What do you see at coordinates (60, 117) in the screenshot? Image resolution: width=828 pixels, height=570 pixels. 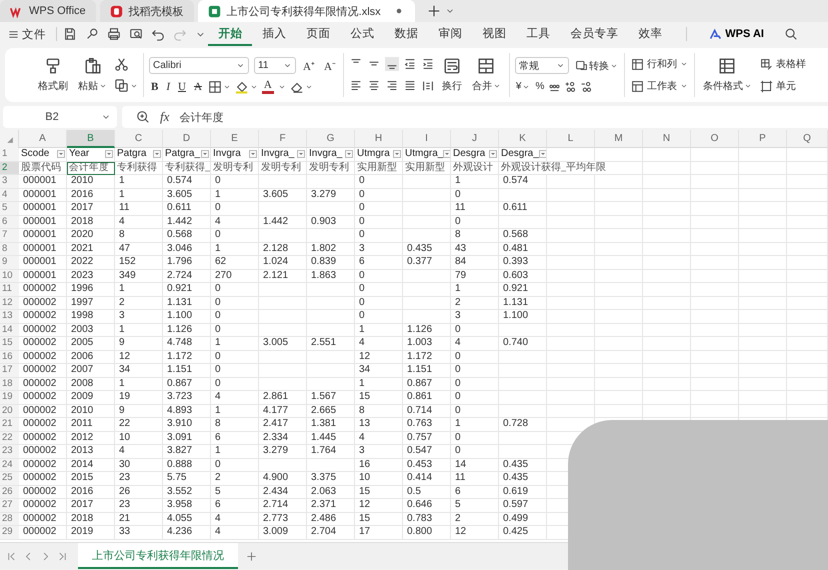 I see `name-box: B2` at bounding box center [60, 117].